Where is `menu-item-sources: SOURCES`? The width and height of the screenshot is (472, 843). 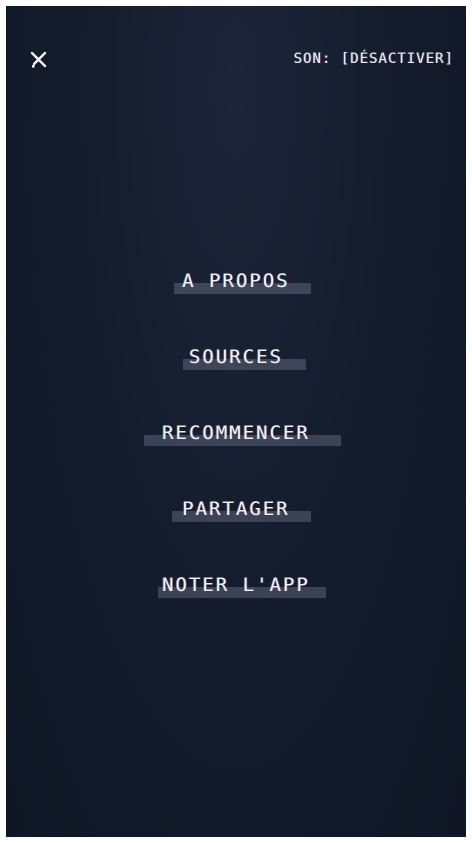
menu-item-sources: SOURCES is located at coordinates (236, 360).